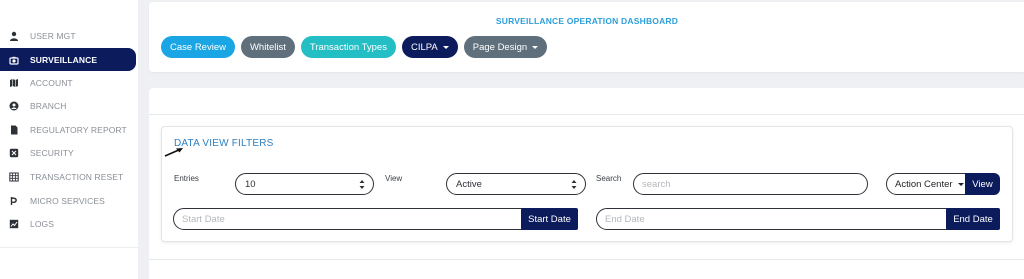 The image size is (1024, 279). What do you see at coordinates (224, 143) in the screenshot?
I see `filters-title: DATA VIEW FILTERS` at bounding box center [224, 143].